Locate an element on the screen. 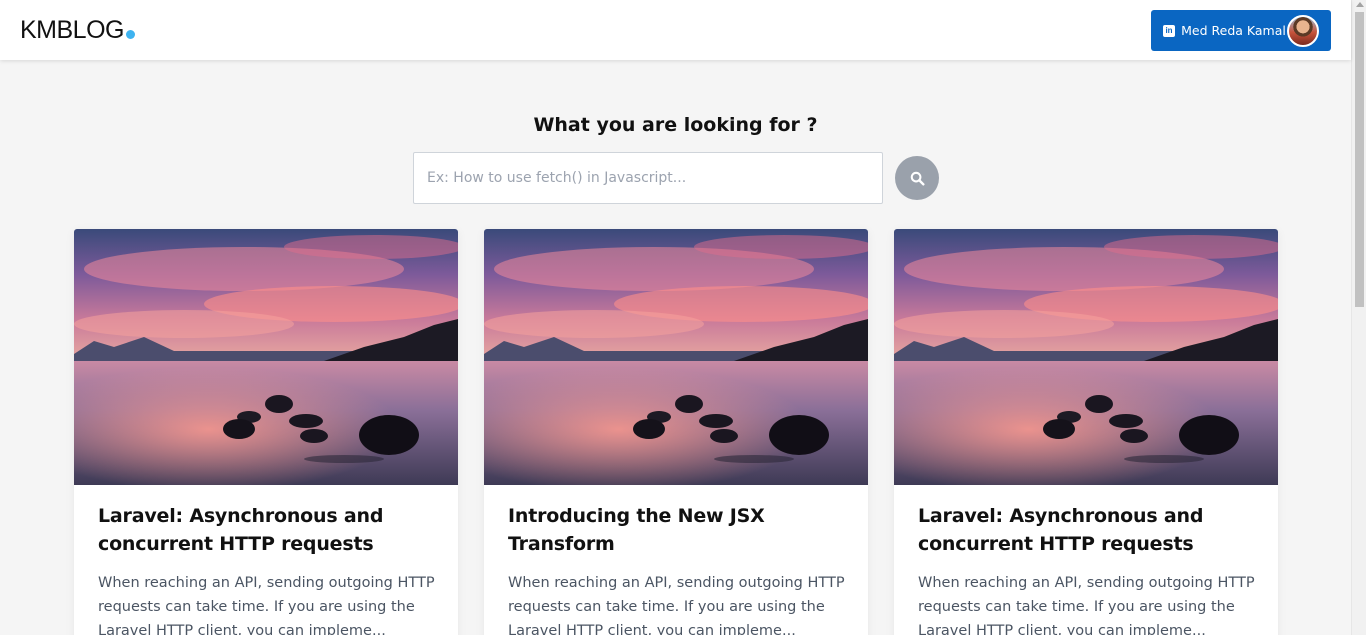 The image size is (1366, 635). avatar is located at coordinates (1303, 30).